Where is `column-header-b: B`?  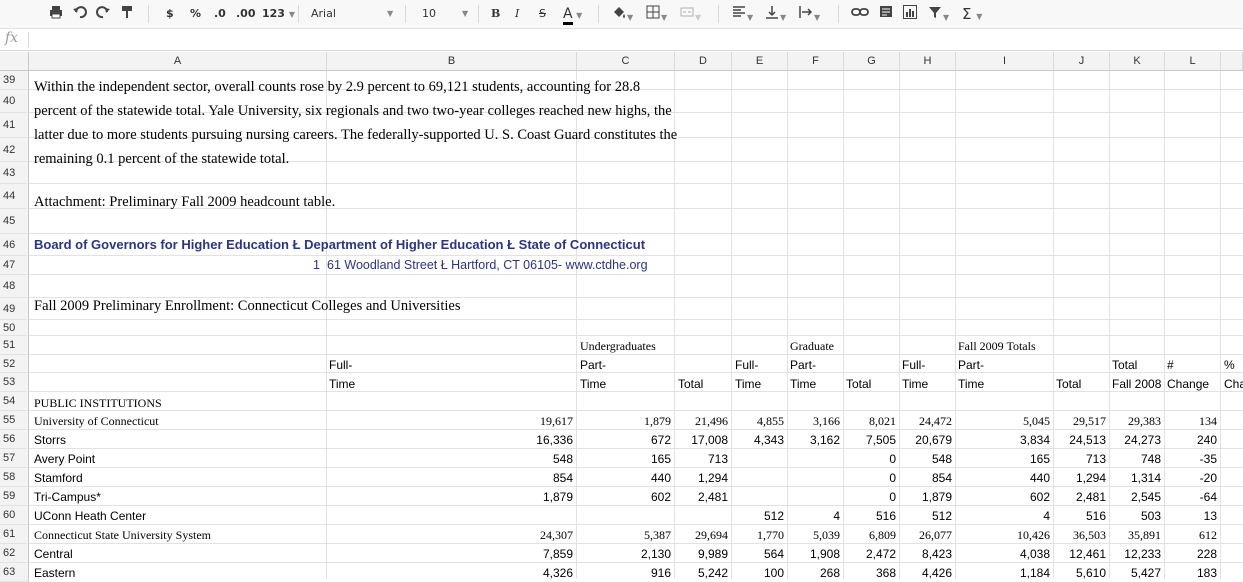
column-header-b: B is located at coordinates (452, 61).